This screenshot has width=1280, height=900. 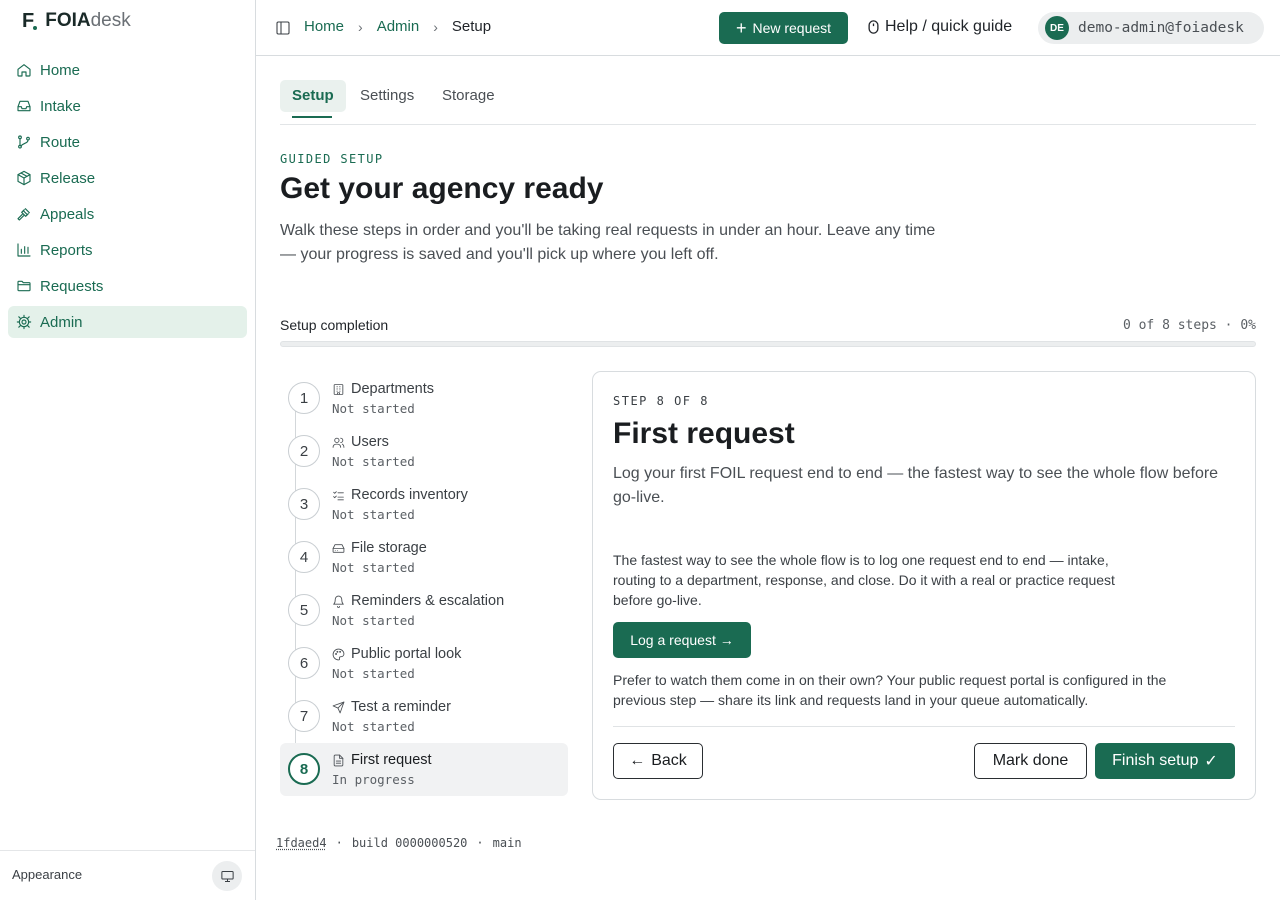 What do you see at coordinates (304, 557) in the screenshot?
I see `step-number: 4` at bounding box center [304, 557].